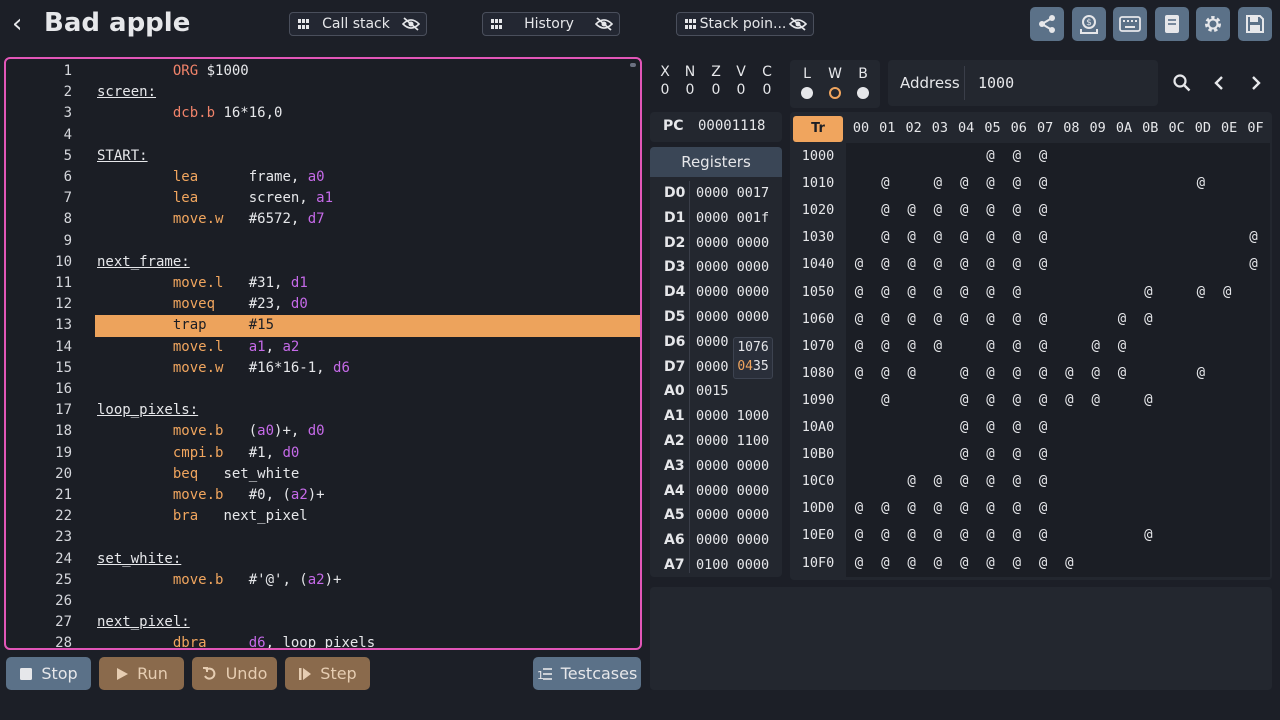 This screenshot has height=720, width=1280. I want to click on search-icon, so click(1182, 83).